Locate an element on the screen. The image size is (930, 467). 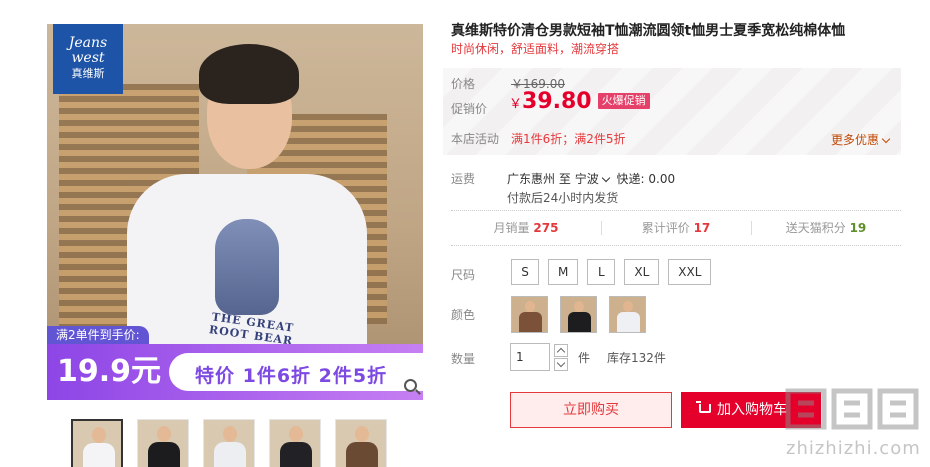
stats-bar: 月销量 275 累计评价 17 送天猫积分 19 is located at coordinates (676, 228).